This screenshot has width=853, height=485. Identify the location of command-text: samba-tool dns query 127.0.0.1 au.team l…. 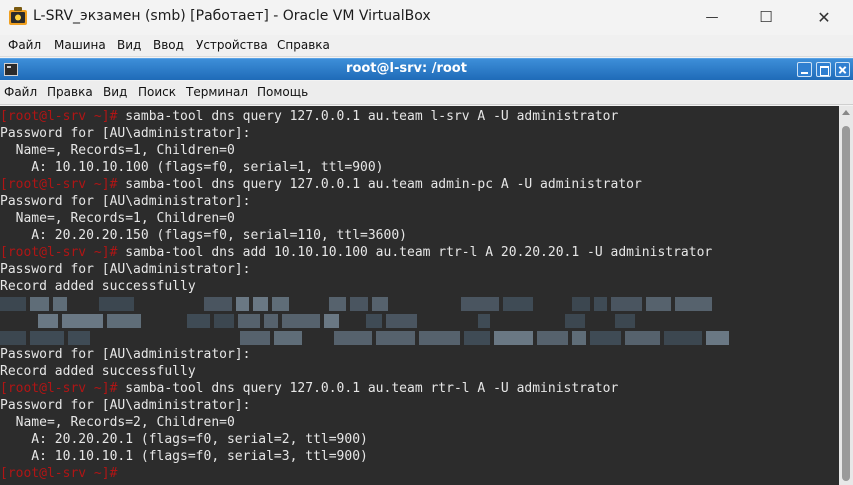
(368, 116).